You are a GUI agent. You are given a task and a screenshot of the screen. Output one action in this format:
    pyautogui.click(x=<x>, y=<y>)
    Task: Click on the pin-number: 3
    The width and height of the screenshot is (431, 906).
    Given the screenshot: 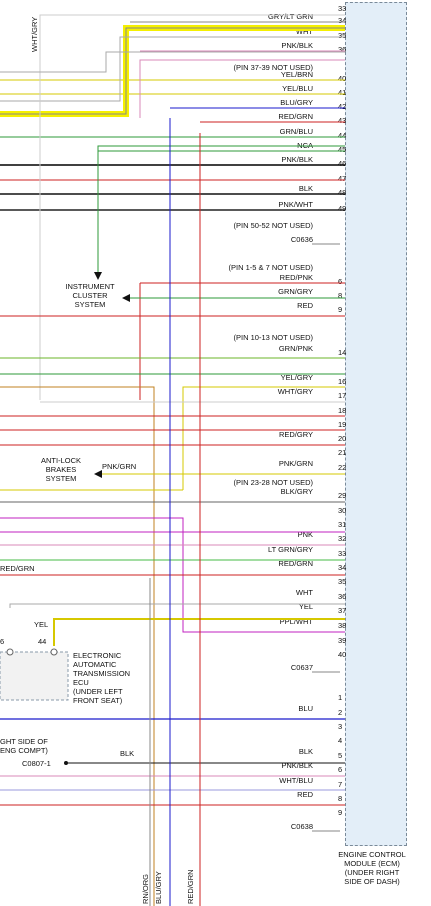 What is the action you would take?
    pyautogui.click(x=340, y=726)
    